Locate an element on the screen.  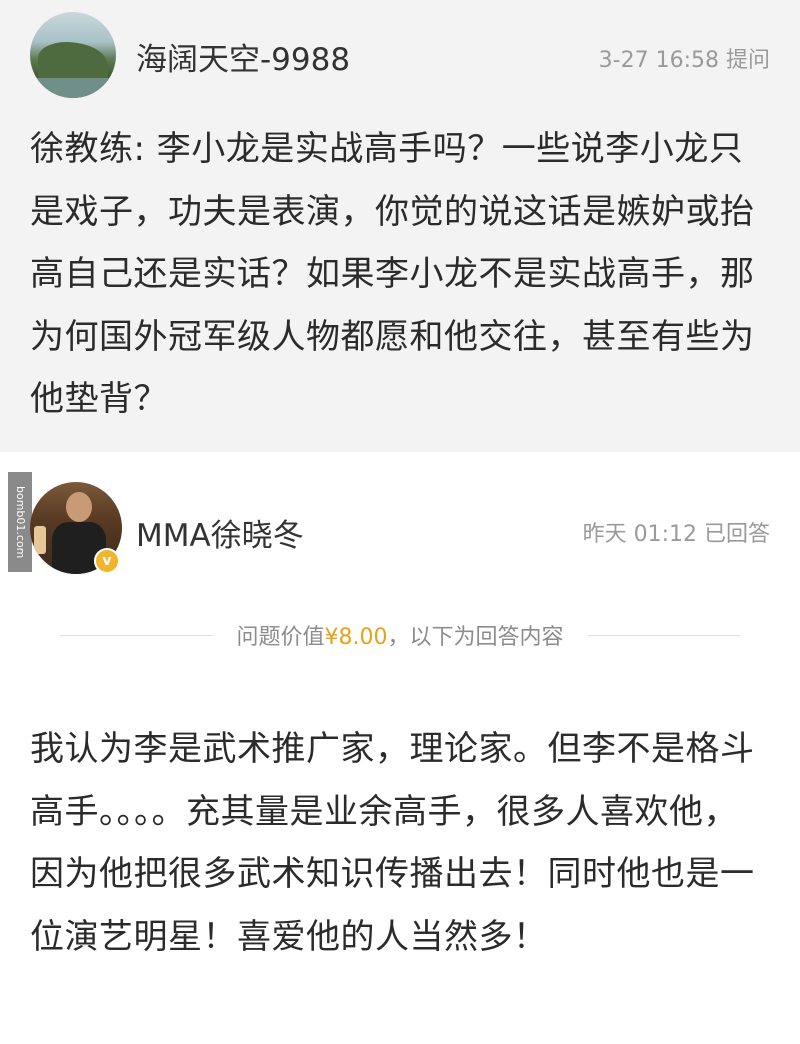
answer-timestamp: 昨天 01:12 已回答 is located at coordinates (676, 534).